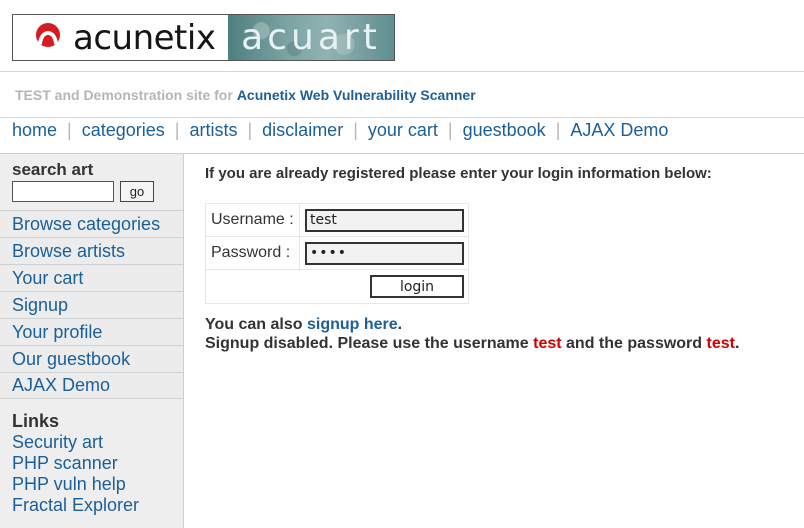 The width and height of the screenshot is (804, 528). I want to click on acunetix-logo-icon, so click(48, 37).